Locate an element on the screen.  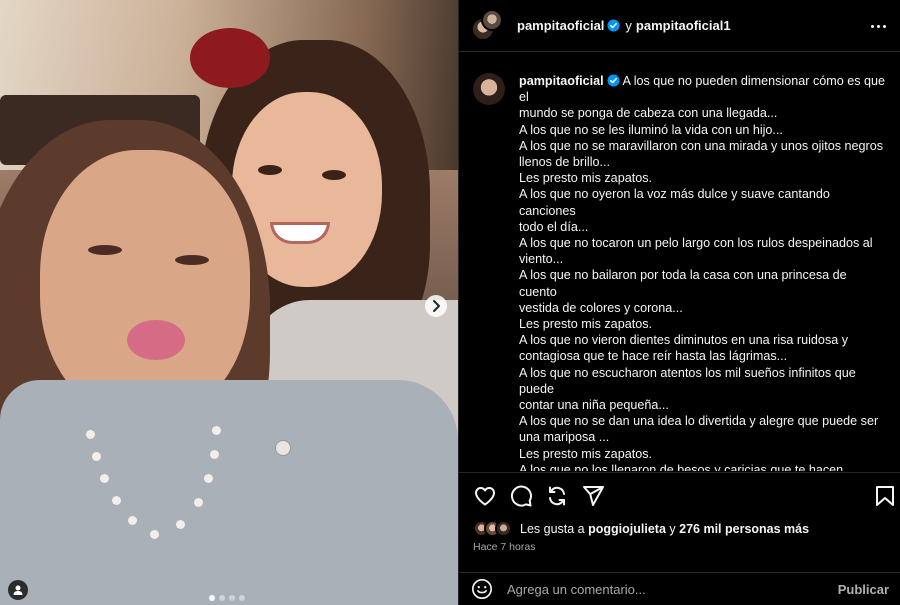
emoji-icon is located at coordinates (482, 589).